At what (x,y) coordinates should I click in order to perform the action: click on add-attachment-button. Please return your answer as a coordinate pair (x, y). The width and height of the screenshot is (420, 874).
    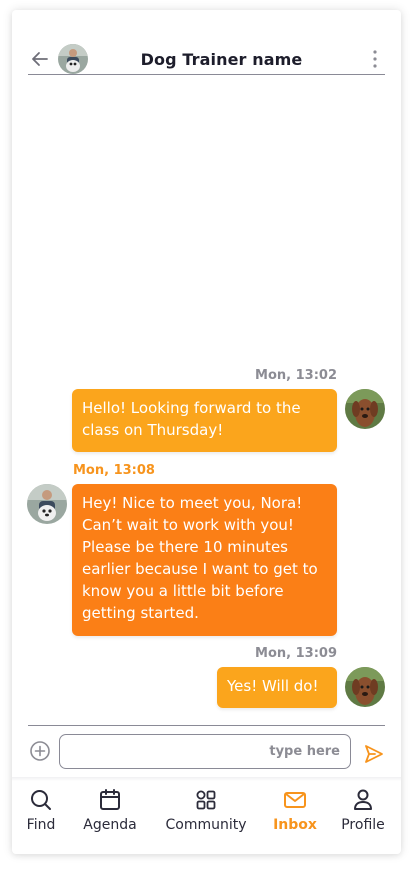
    Looking at the image, I should click on (40, 751).